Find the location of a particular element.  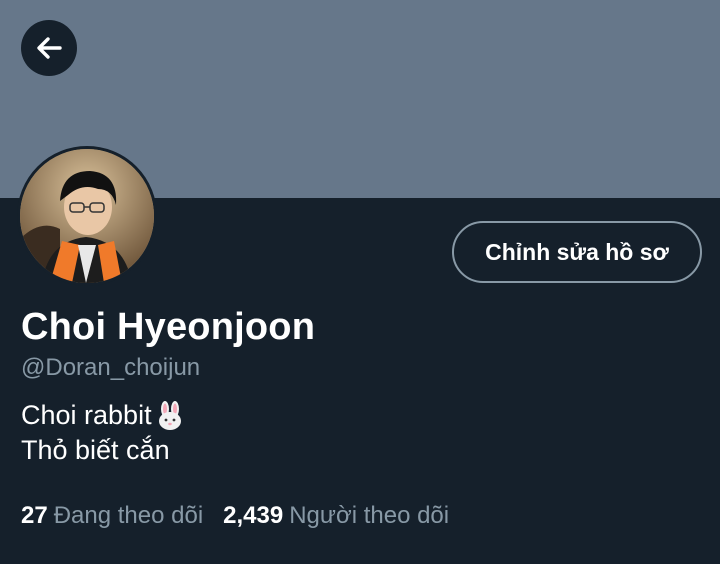

back-button is located at coordinates (49, 48).